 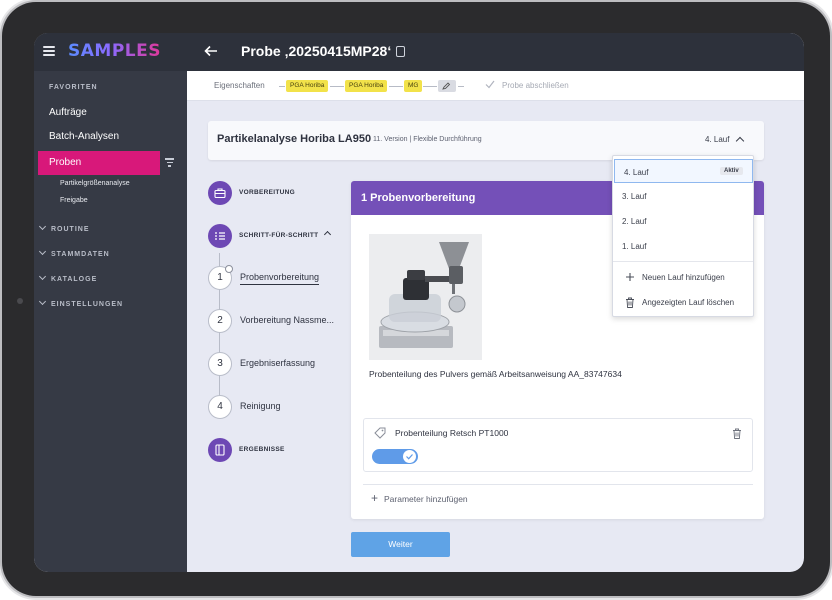 What do you see at coordinates (683, 246) in the screenshot?
I see `run-option-1: 1. Lauf` at bounding box center [683, 246].